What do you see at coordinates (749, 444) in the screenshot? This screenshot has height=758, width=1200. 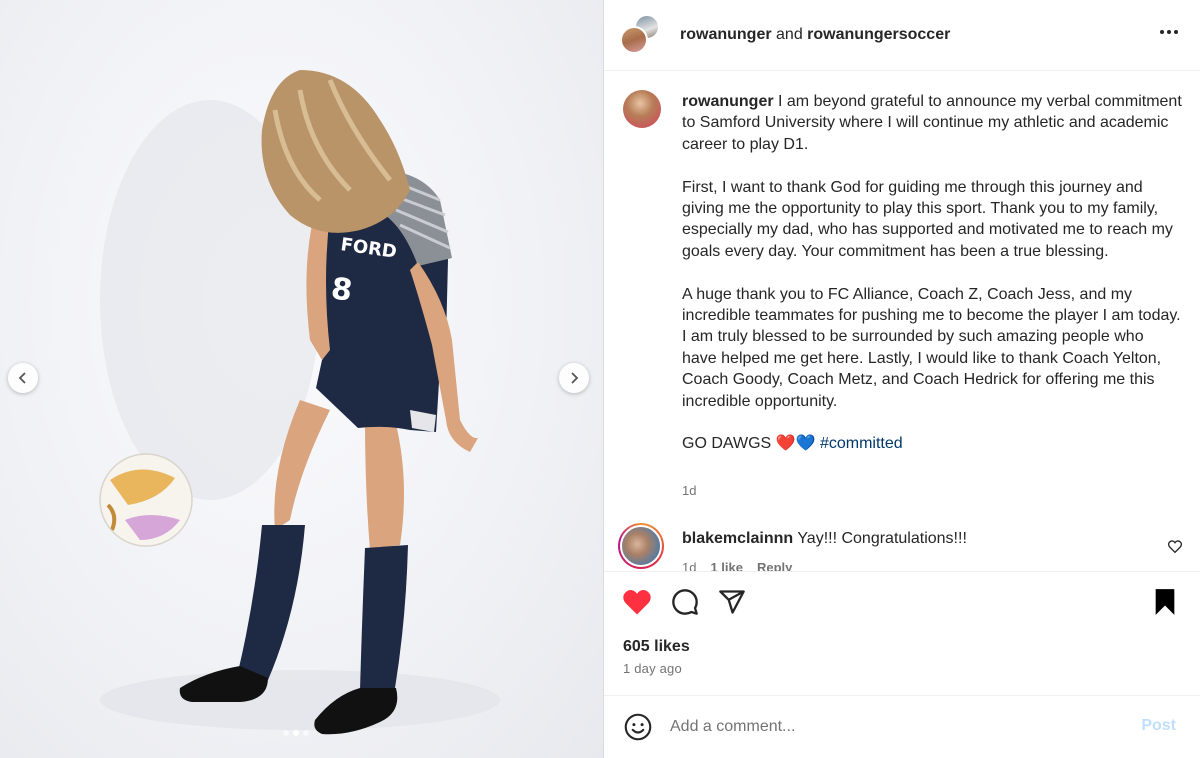 I see `caption-text: GO DAWGS ❤️💙` at bounding box center [749, 444].